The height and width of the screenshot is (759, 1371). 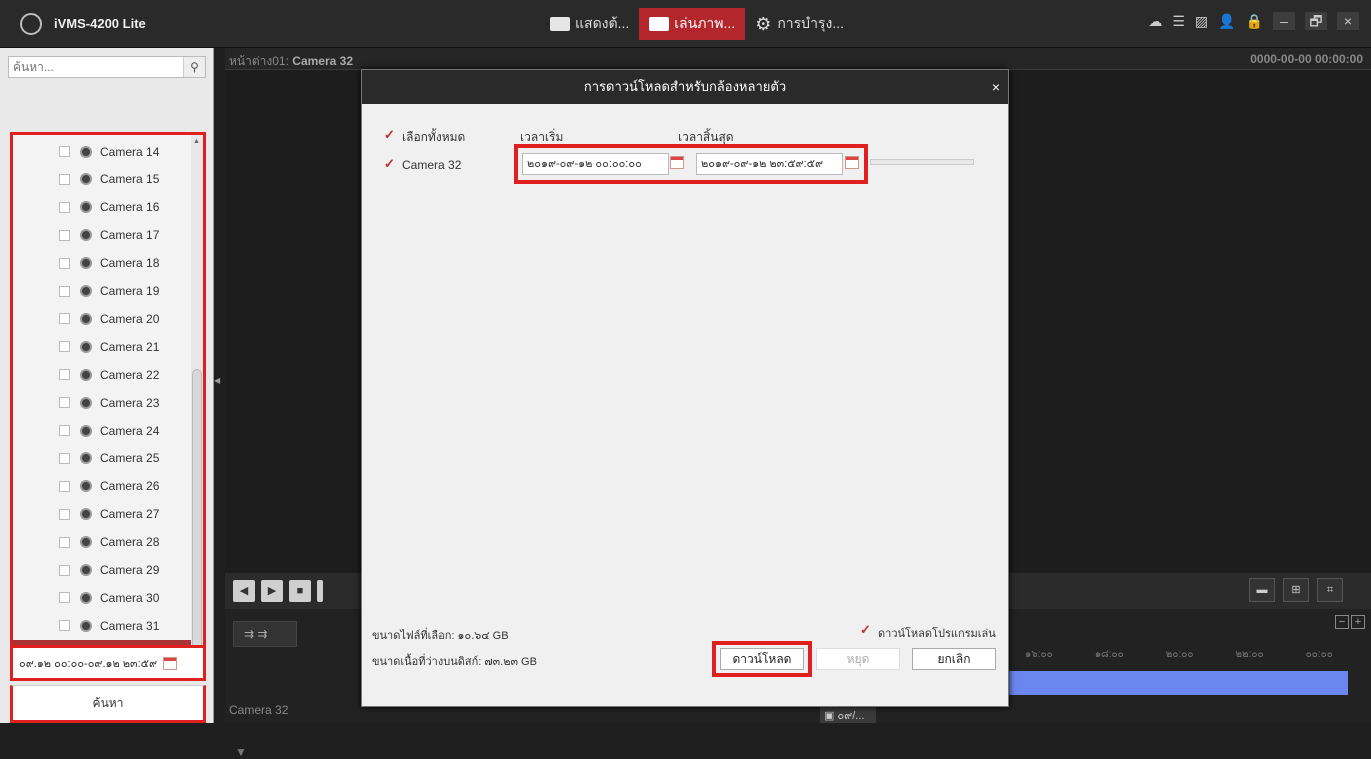 I want to click on camera-list-item: Camera 17, so click(x=102, y=235).